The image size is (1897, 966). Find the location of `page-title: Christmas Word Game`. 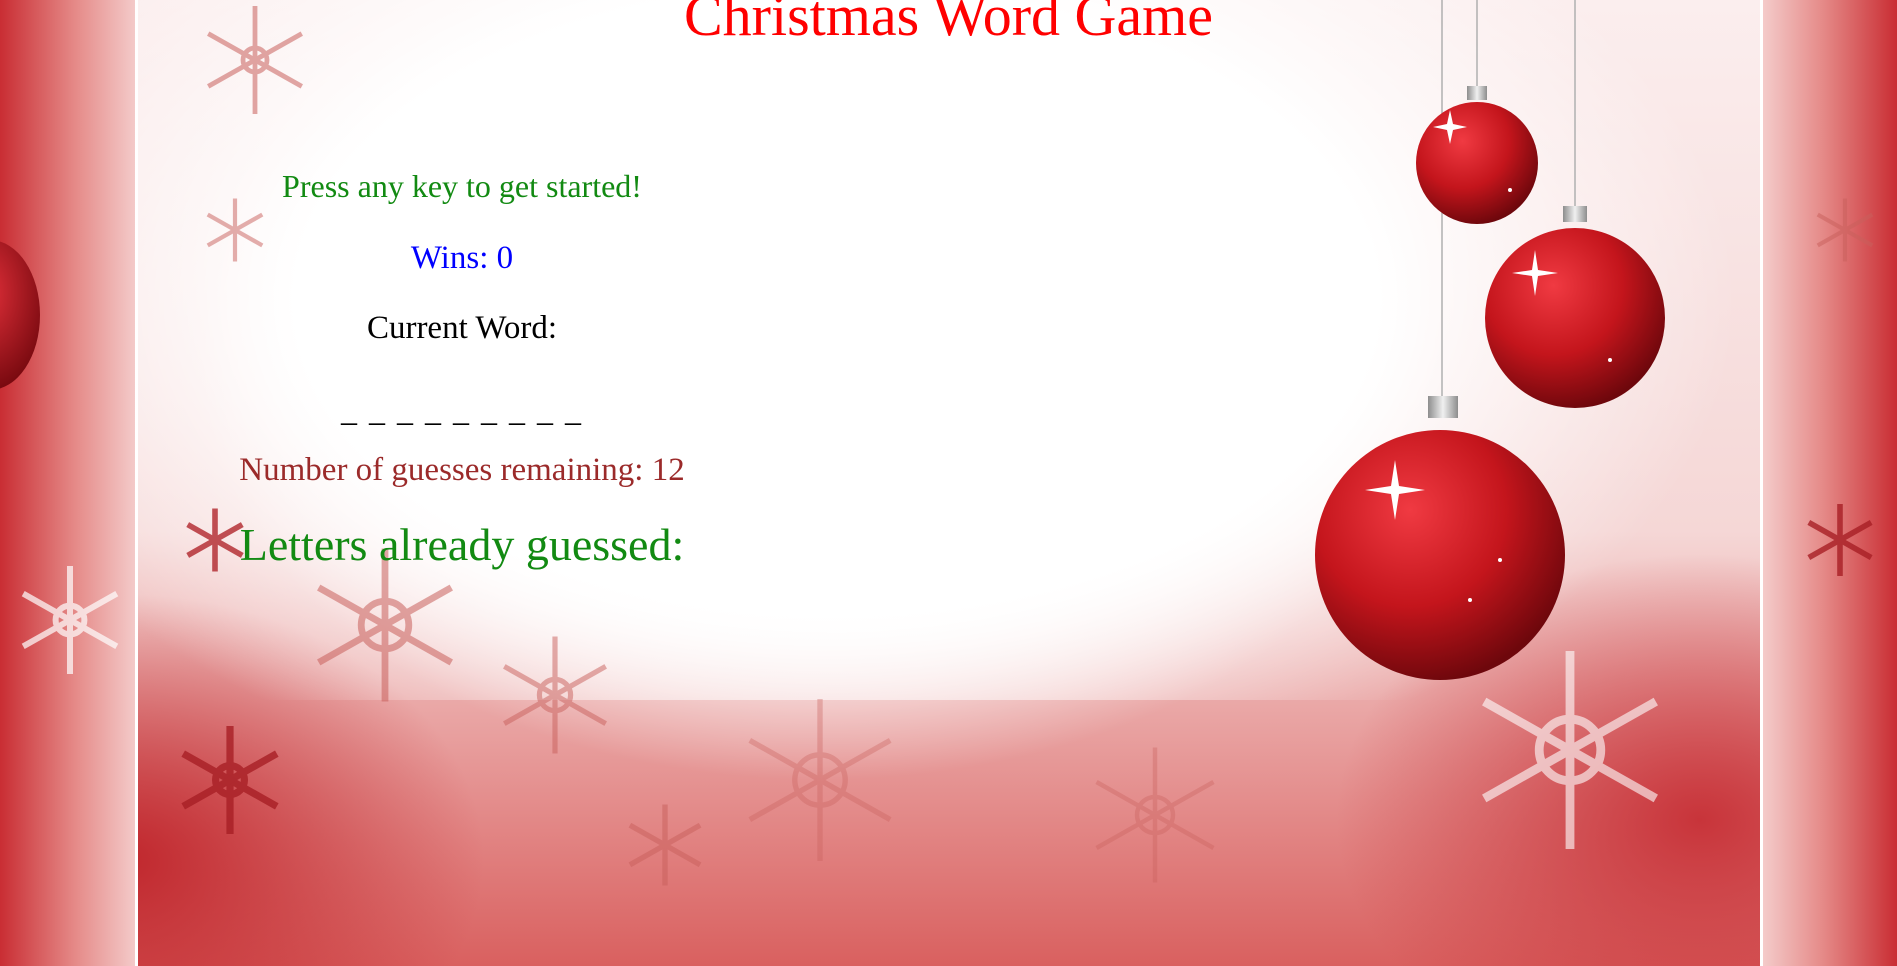

page-title: Christmas Word Game is located at coordinates (948, 24).